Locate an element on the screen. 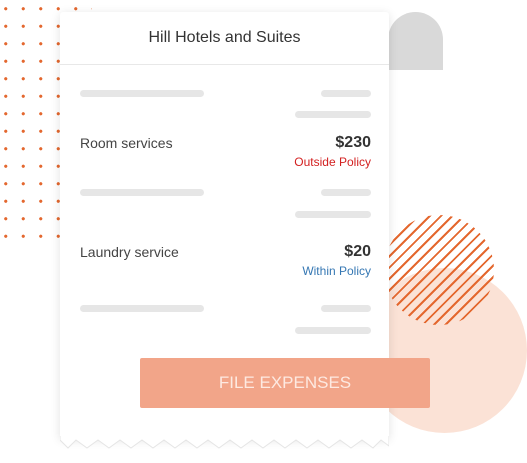  file-expenses-button: FILE EXPENSES is located at coordinates (285, 383).